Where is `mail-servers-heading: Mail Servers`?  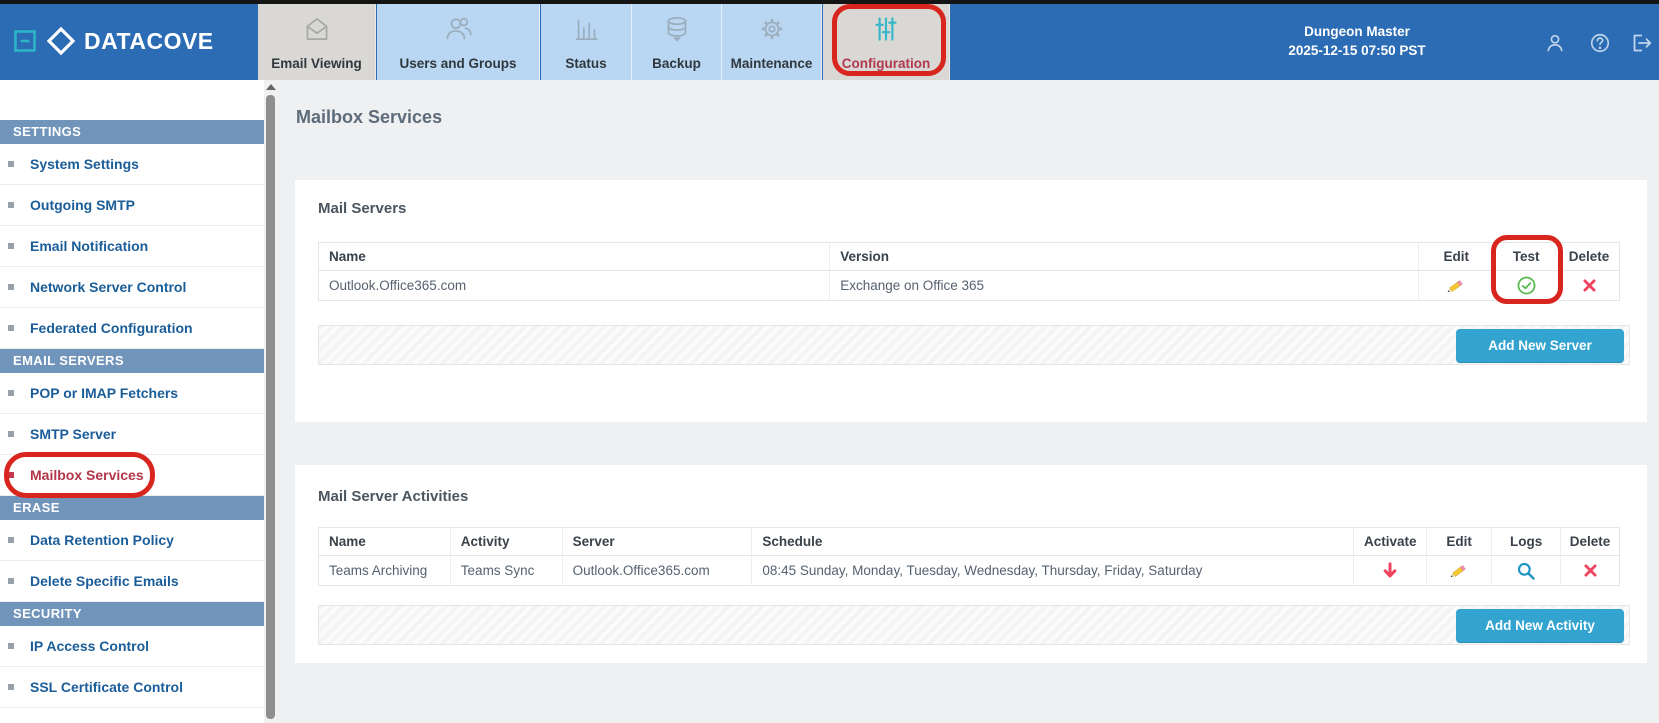
mail-servers-heading: Mail Servers is located at coordinates (362, 208).